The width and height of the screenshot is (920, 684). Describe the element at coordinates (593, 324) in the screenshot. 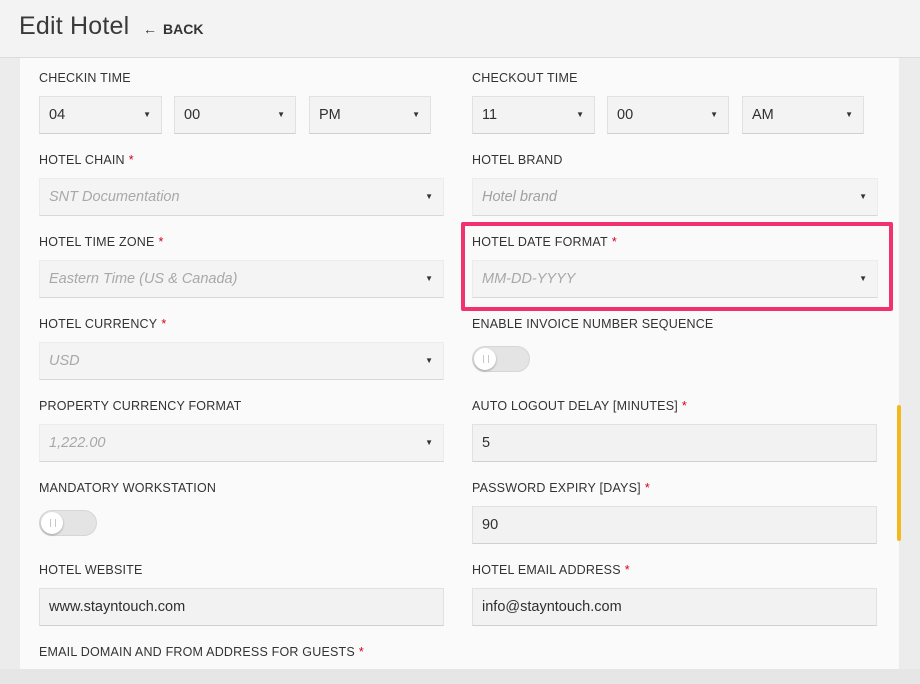

I see `invoice-sequence-label: ENABLE INVOICE NUMBER SEQUENCE` at that location.